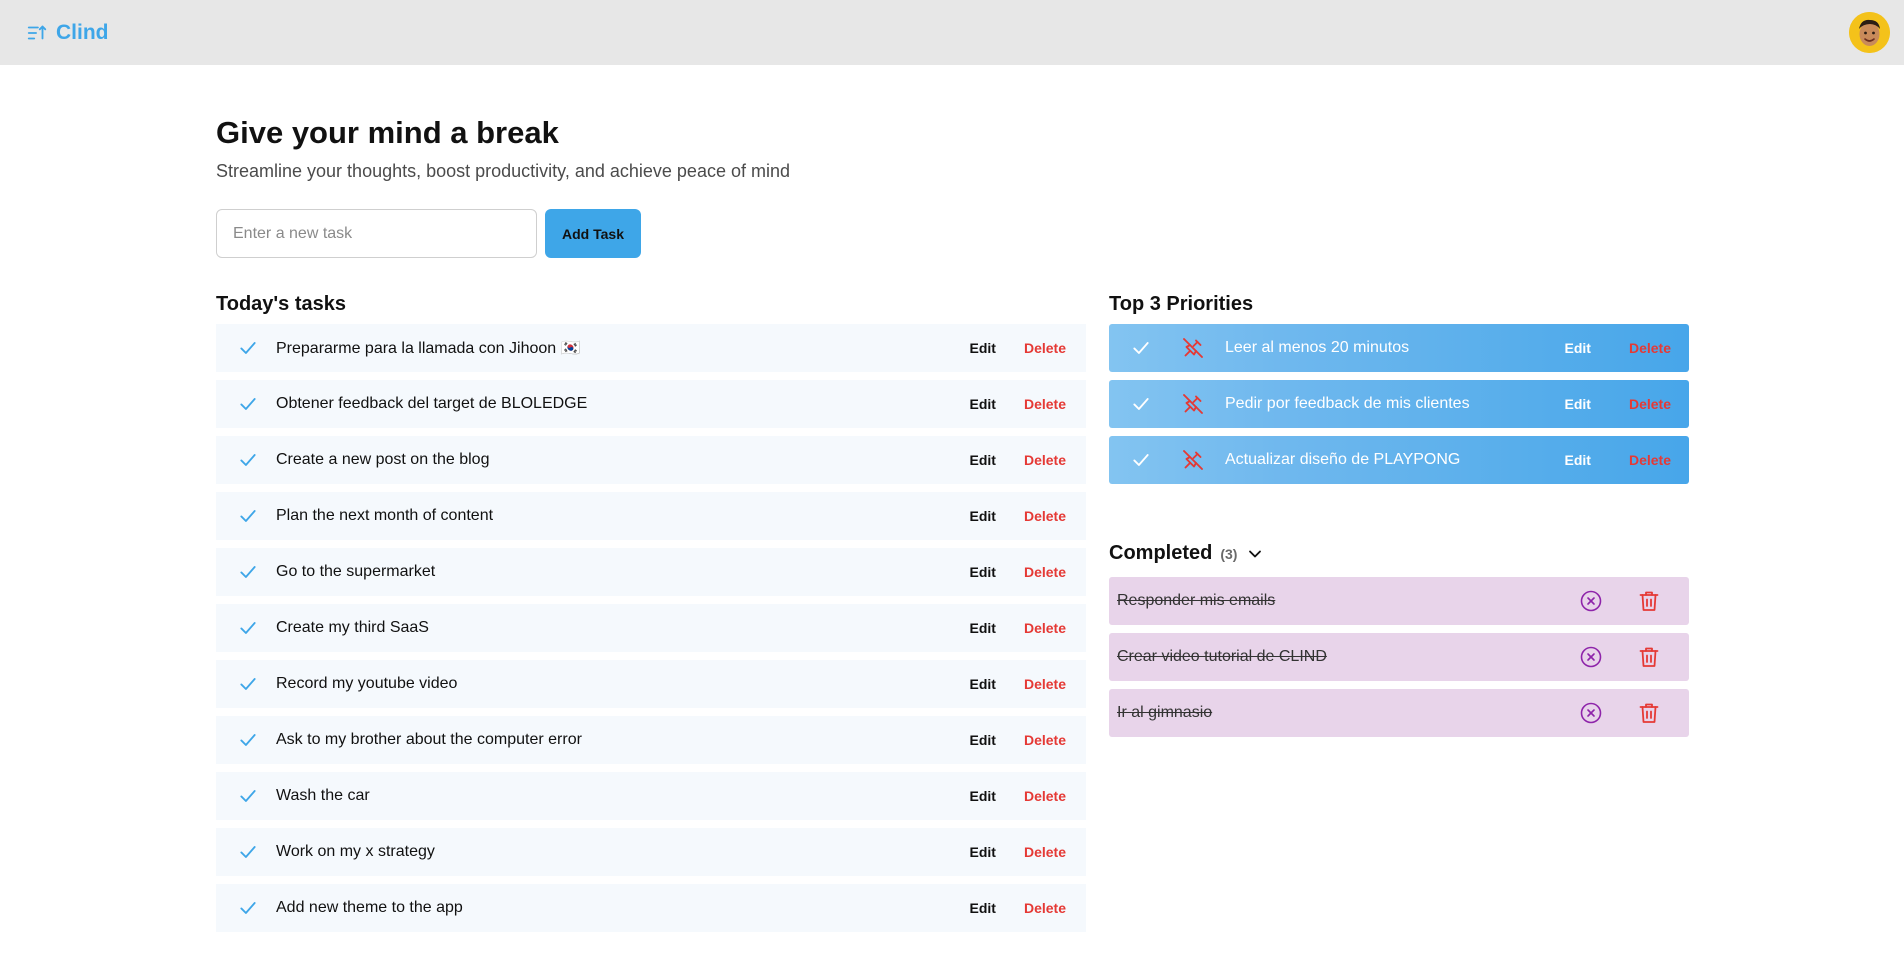 Image resolution: width=1904 pixels, height=954 pixels. Describe the element at coordinates (1222, 656) in the screenshot. I see `completed-label: Crear video tutorial de CLIND` at that location.